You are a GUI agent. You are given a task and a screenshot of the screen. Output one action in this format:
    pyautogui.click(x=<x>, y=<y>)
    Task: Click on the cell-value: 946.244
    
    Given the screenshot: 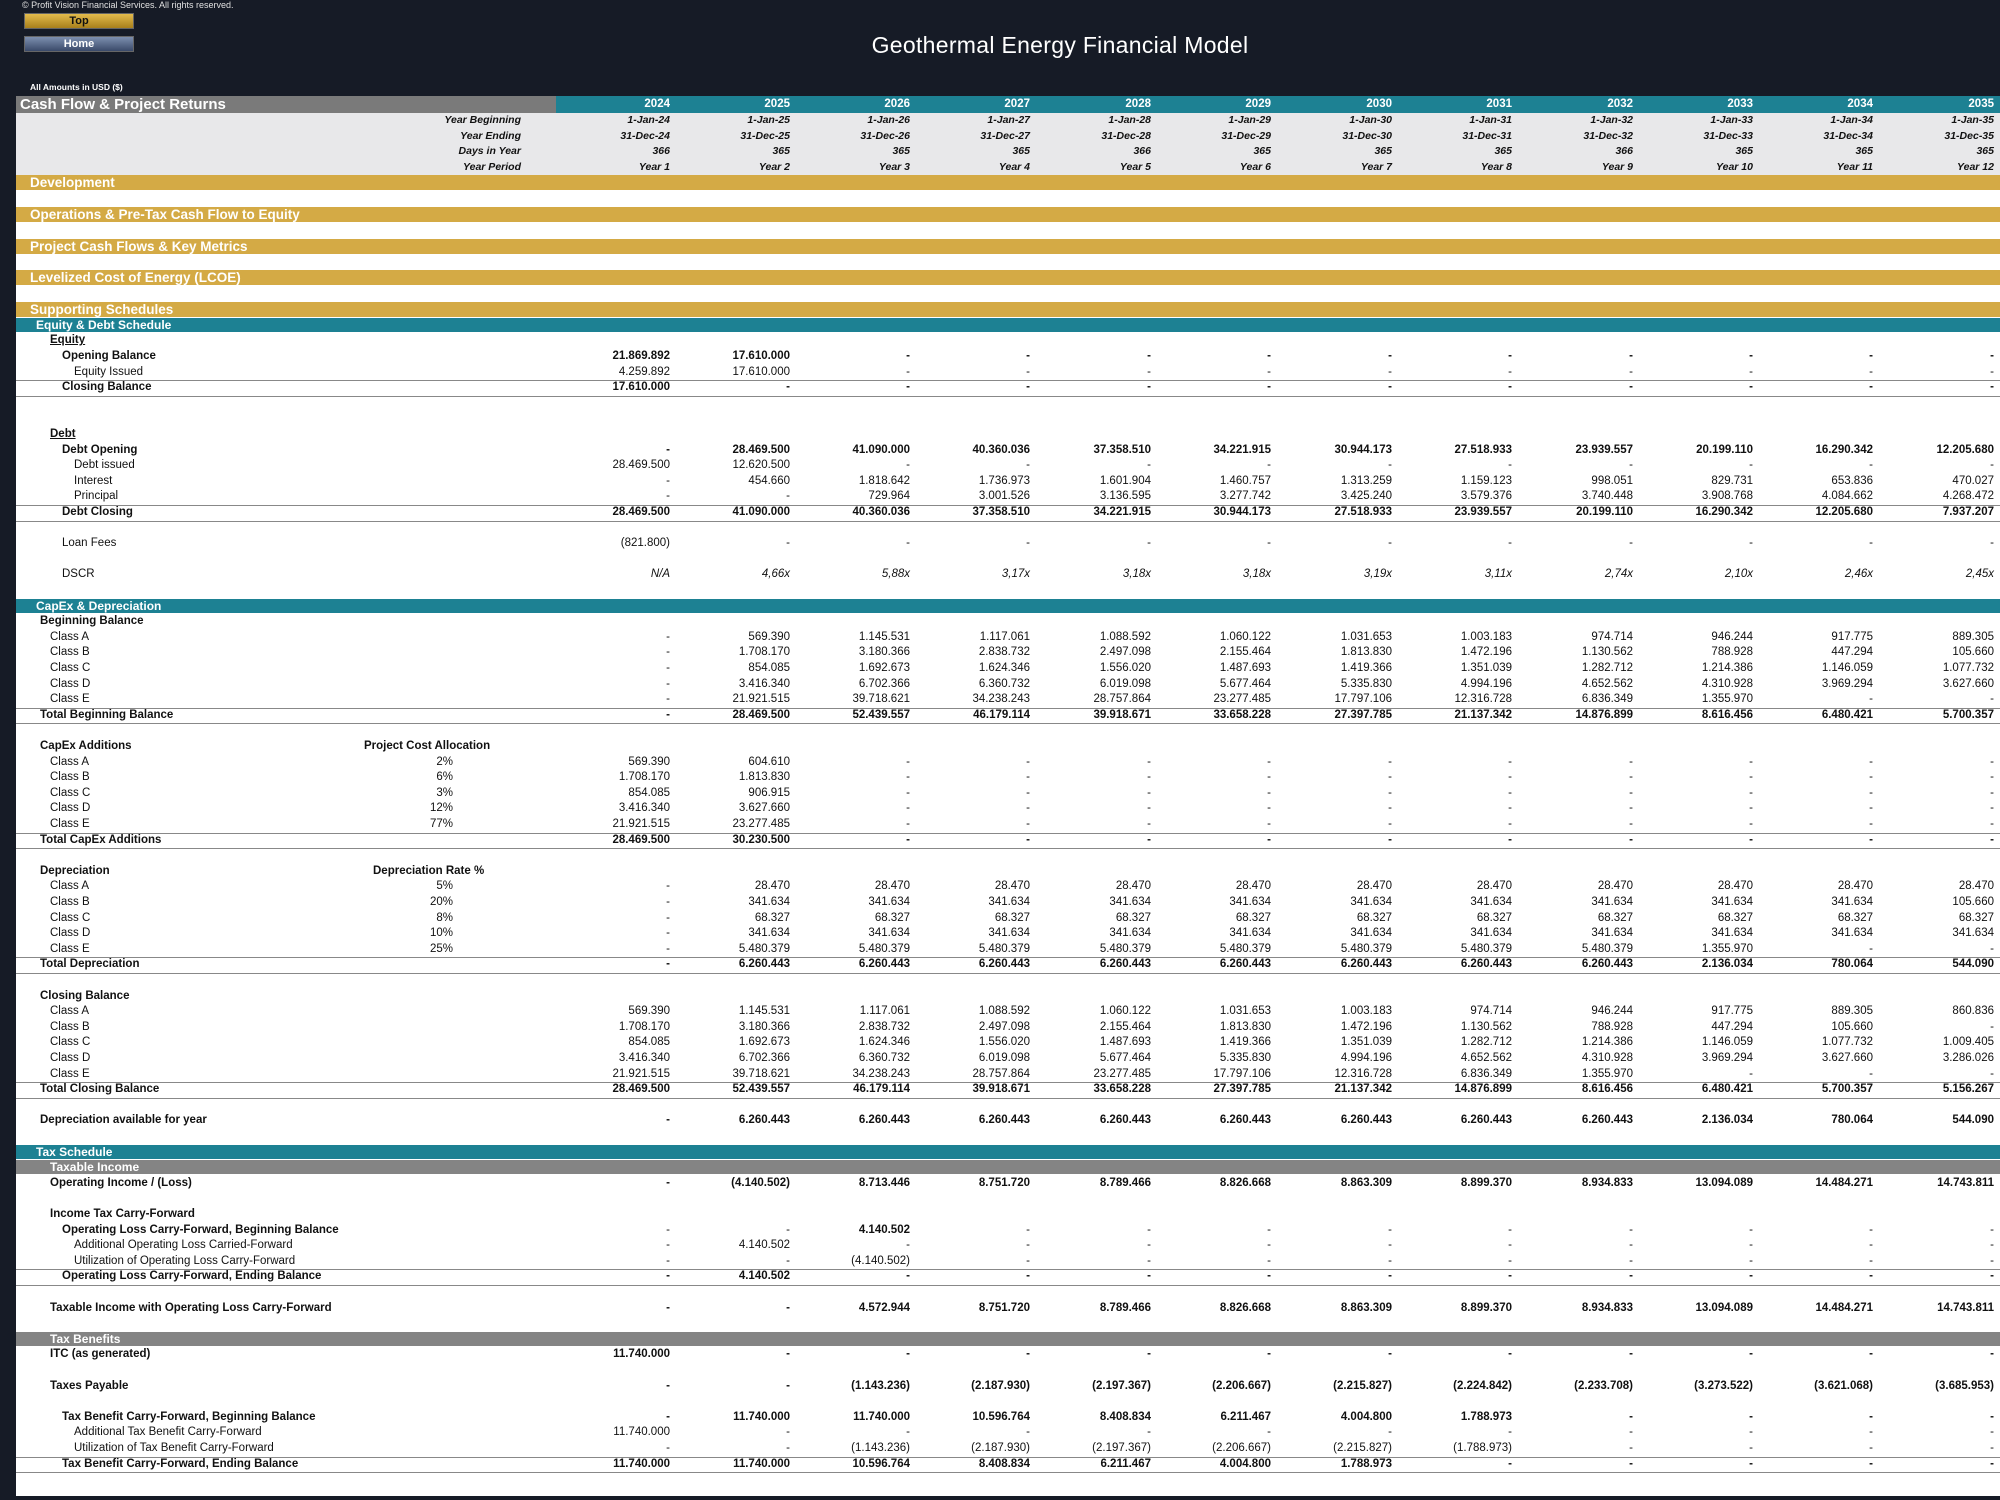 What is the action you would take?
    pyautogui.click(x=1732, y=636)
    